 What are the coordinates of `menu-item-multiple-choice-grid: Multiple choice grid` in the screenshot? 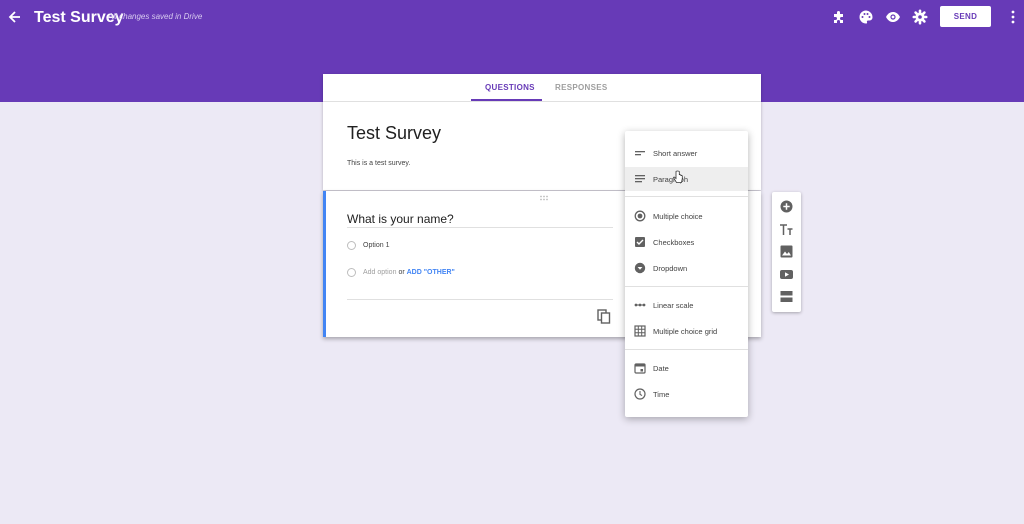 It's located at (686, 331).